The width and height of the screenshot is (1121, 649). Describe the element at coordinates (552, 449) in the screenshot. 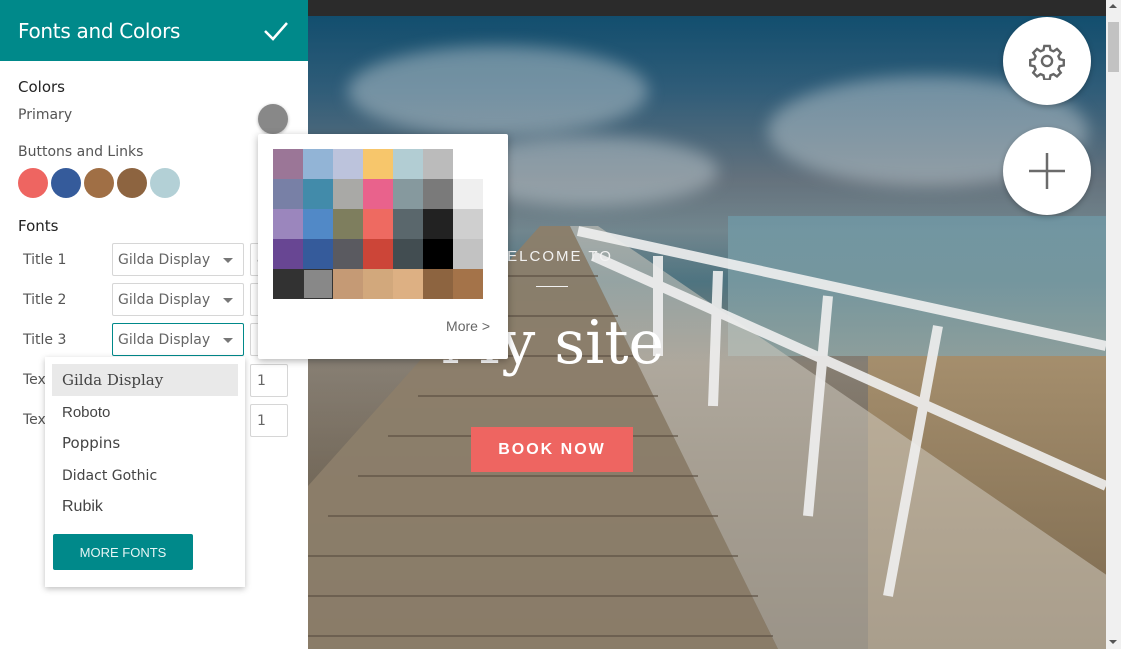

I see `book-now-button: BOOK NOW` at that location.